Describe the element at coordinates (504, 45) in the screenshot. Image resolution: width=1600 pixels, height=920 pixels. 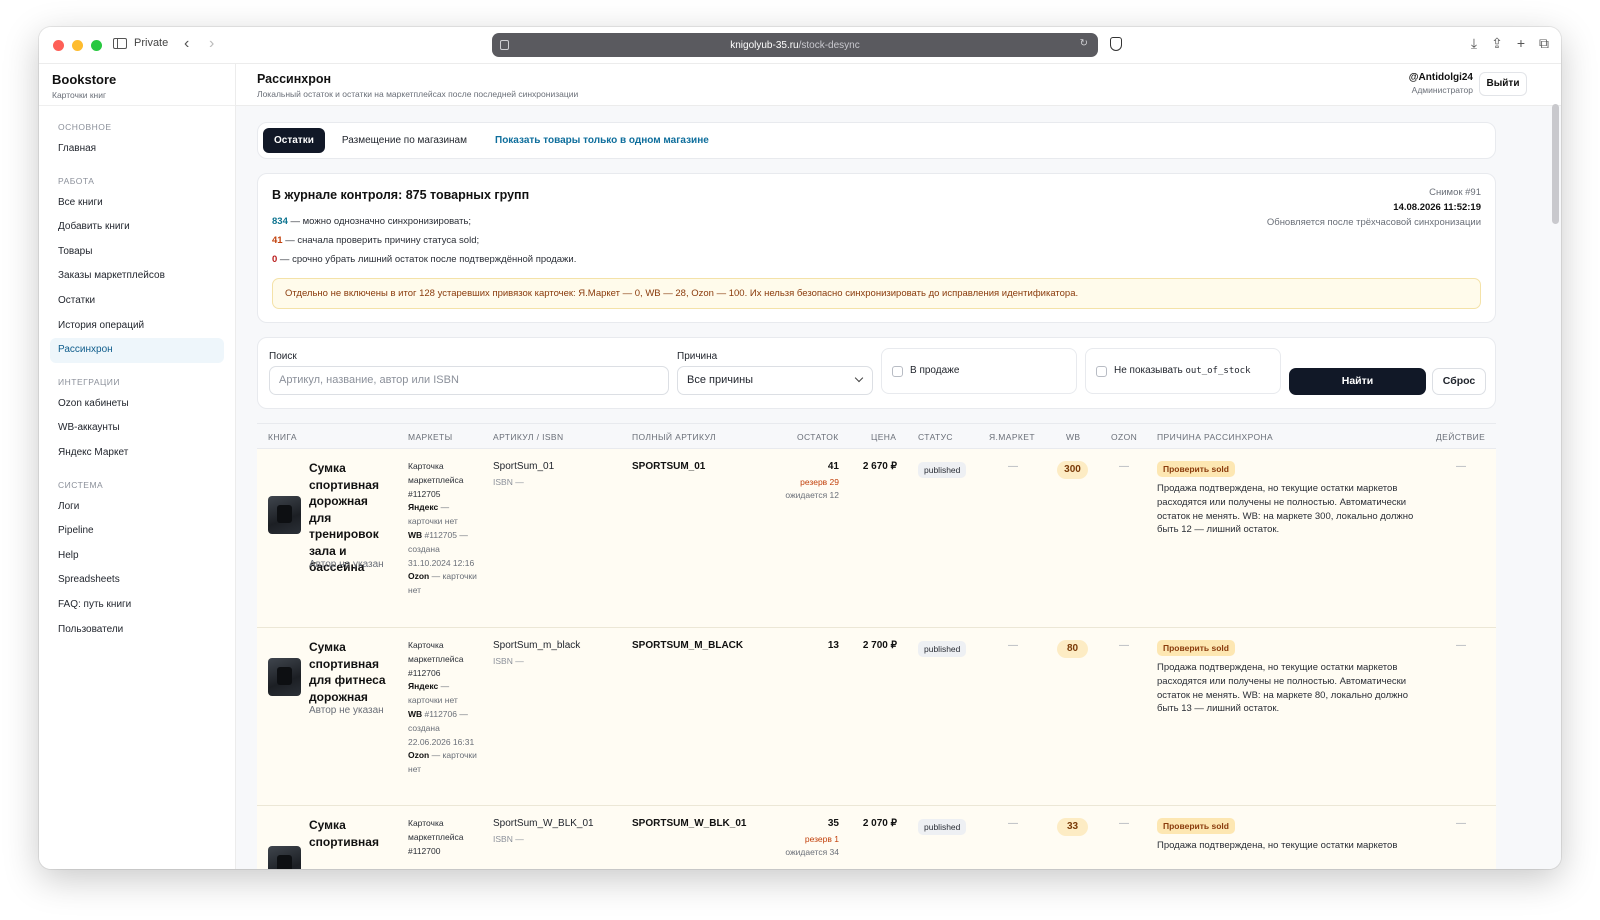
I see `page-settings-icon` at that location.